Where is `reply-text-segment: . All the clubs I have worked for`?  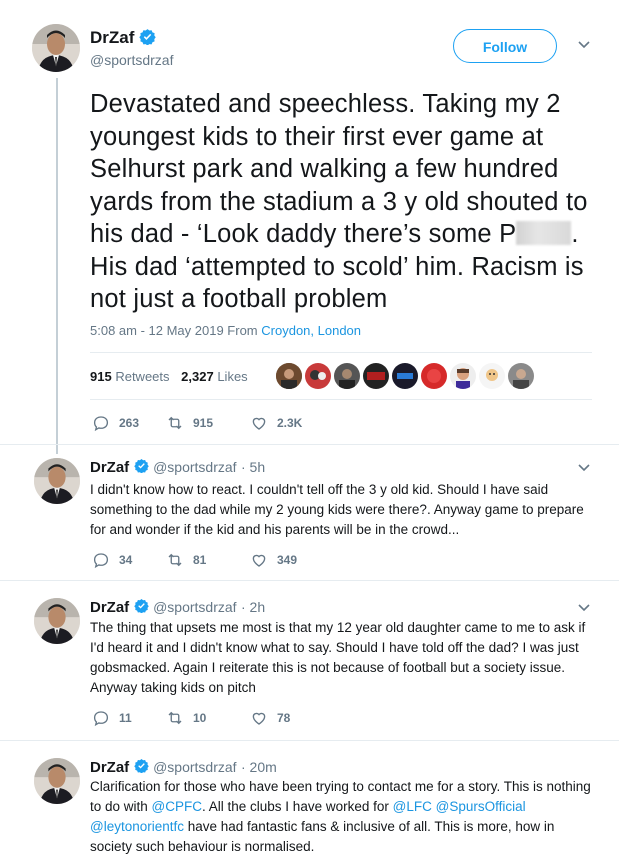
reply-text-segment: . All the clubs I have worked for is located at coordinates (297, 806).